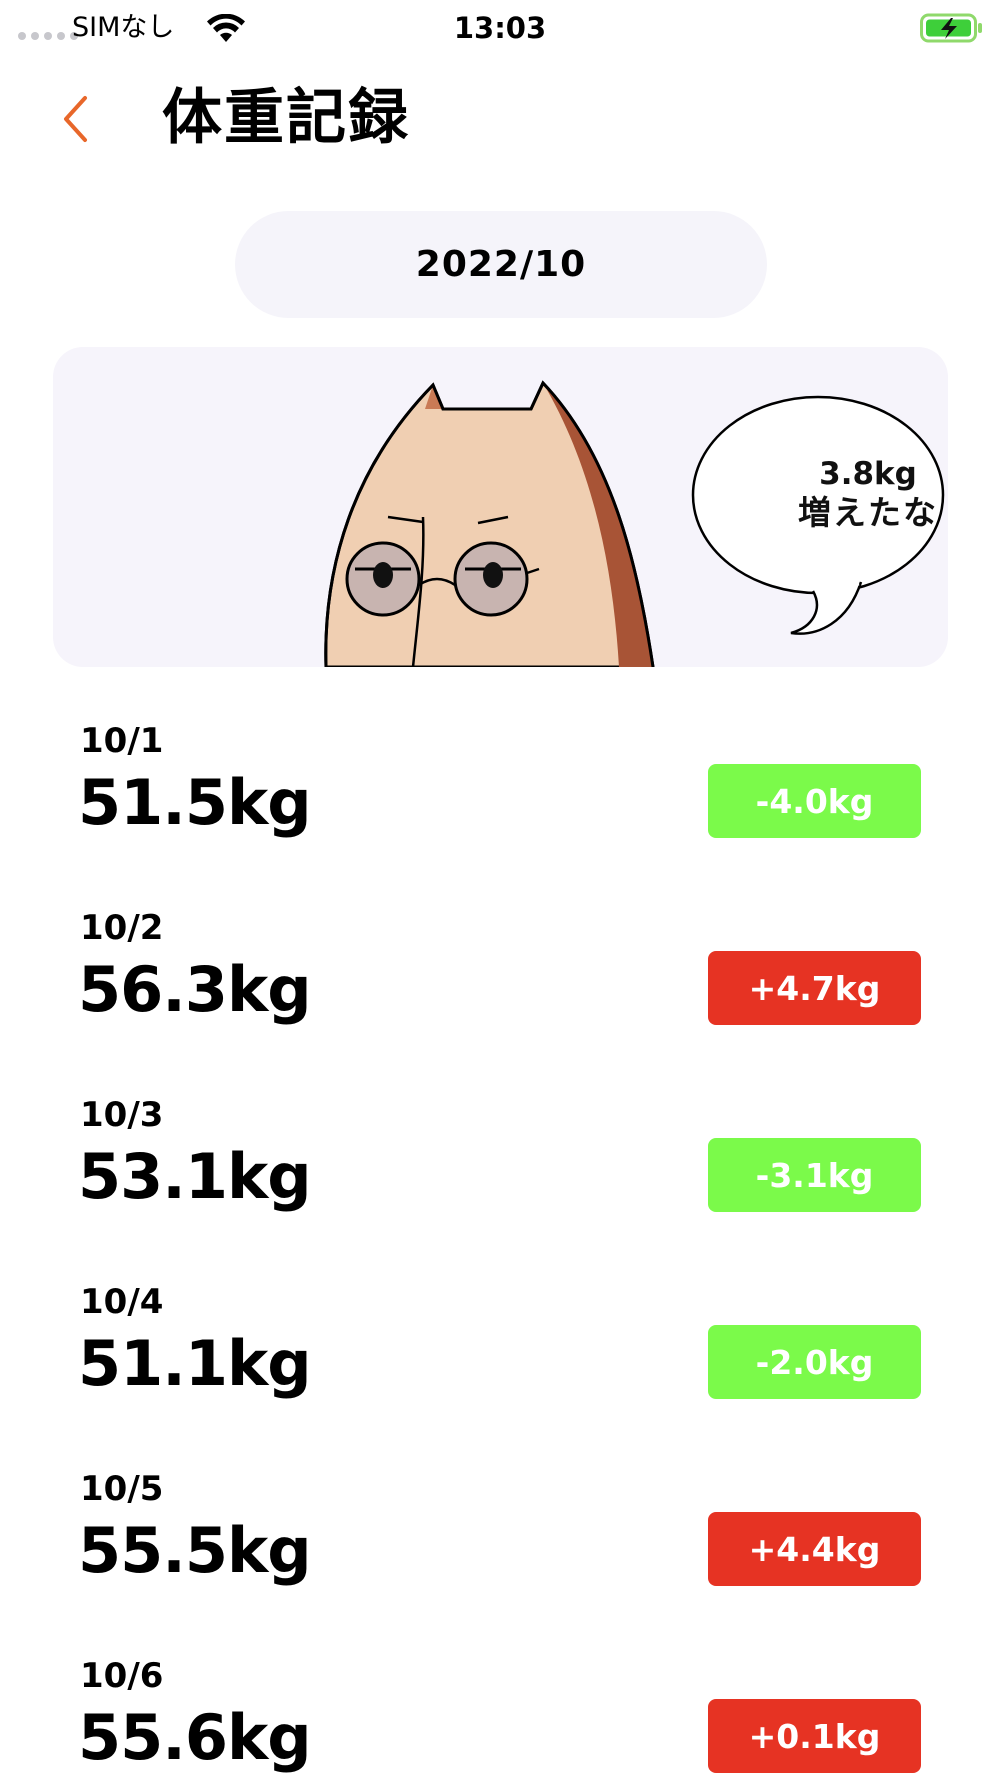 The width and height of the screenshot is (1000, 1778). What do you see at coordinates (122, 741) in the screenshot?
I see `record-date: 10/1` at bounding box center [122, 741].